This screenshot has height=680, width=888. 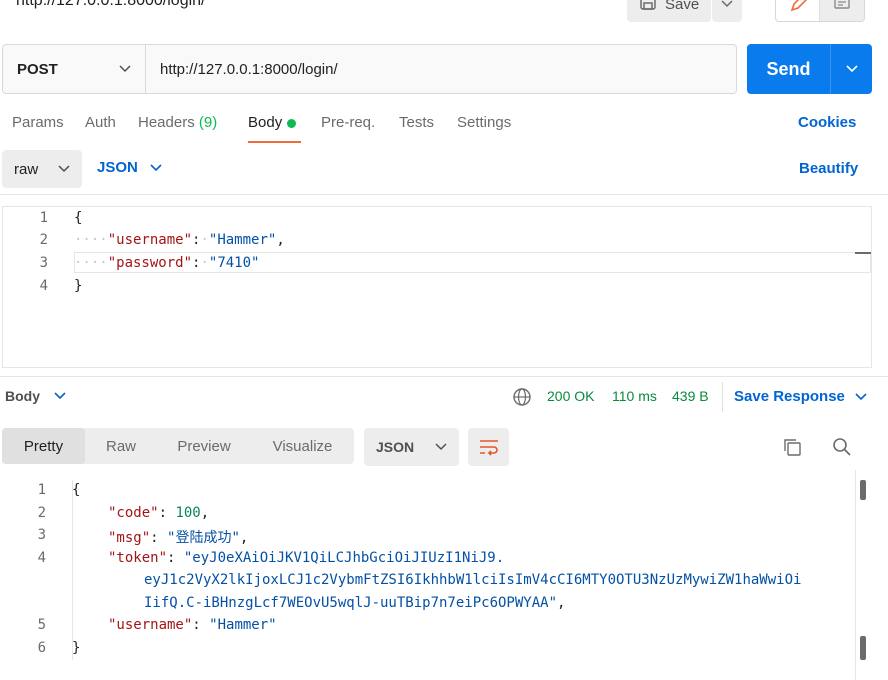 I want to click on save-button: Save, so click(x=669, y=11).